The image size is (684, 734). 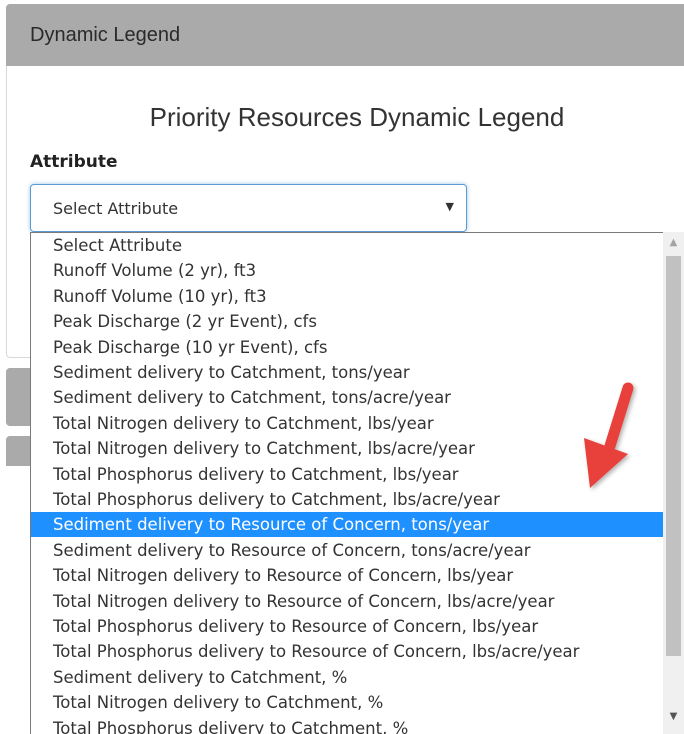 I want to click on dropdown-scrollbar: ▲ ▼, so click(x=673, y=483).